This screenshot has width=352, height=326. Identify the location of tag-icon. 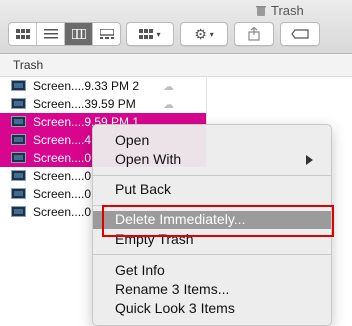
(300, 34).